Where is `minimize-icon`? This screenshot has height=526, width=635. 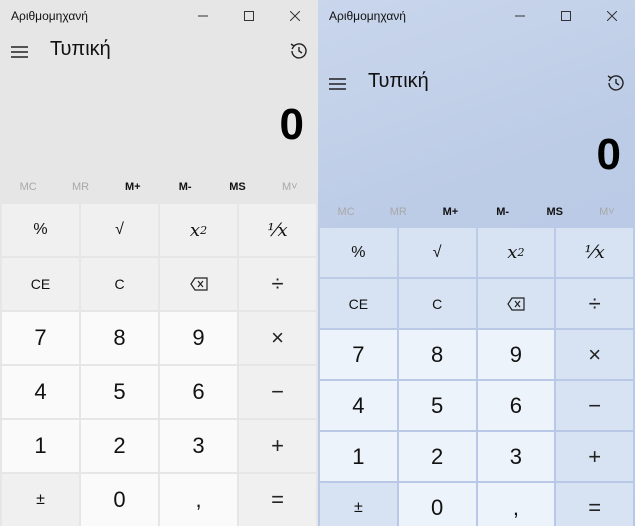
minimize-icon is located at coordinates (520, 16).